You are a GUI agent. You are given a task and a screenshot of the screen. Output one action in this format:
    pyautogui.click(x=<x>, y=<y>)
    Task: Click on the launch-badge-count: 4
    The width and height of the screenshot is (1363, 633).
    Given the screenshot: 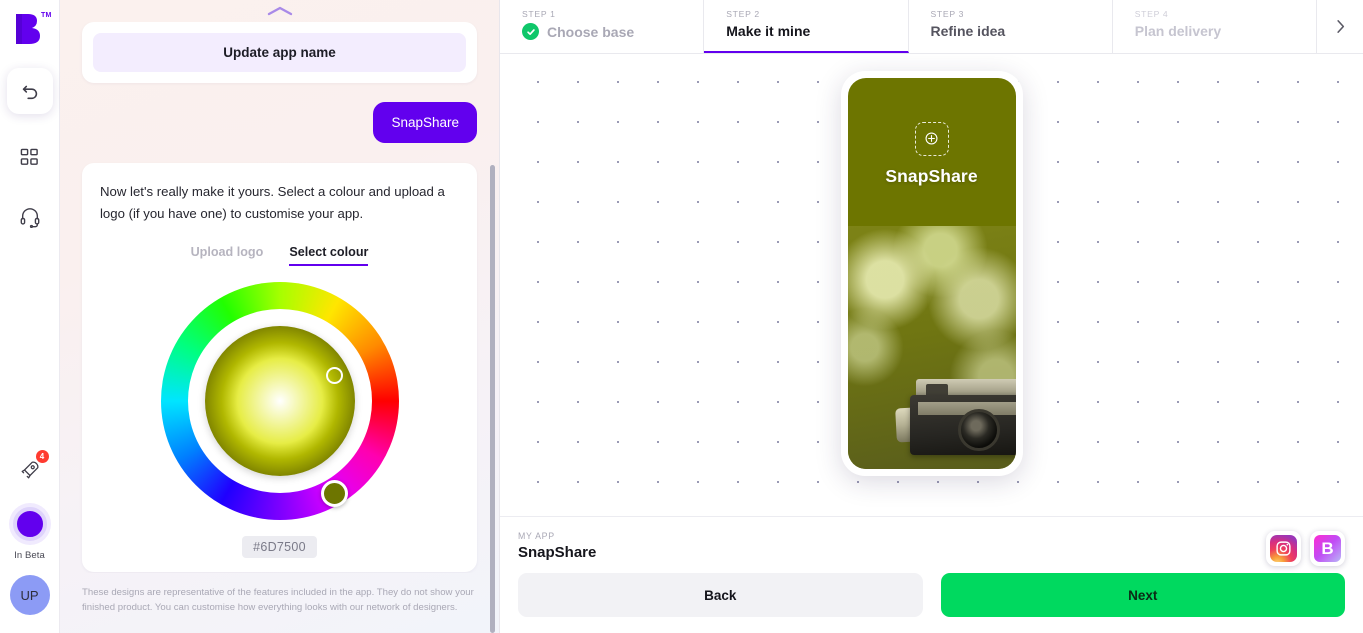 What is the action you would take?
    pyautogui.click(x=42, y=456)
    